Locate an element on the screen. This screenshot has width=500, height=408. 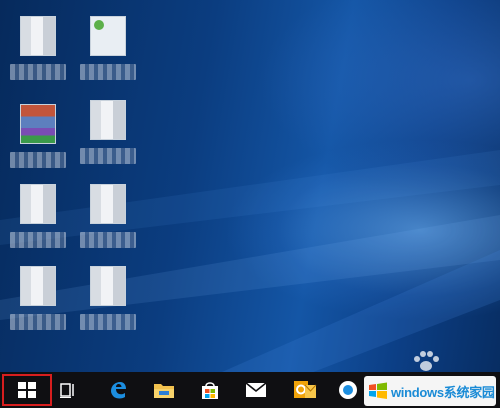
folder-icon is located at coordinates (164, 391).